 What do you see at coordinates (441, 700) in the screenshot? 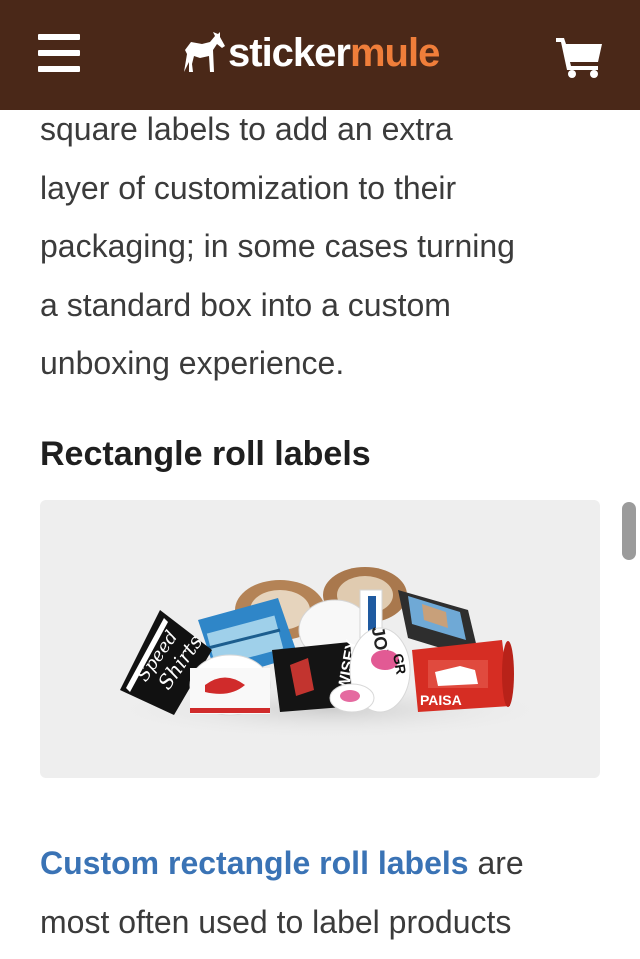
I see `paisa-text: PAISA` at bounding box center [441, 700].